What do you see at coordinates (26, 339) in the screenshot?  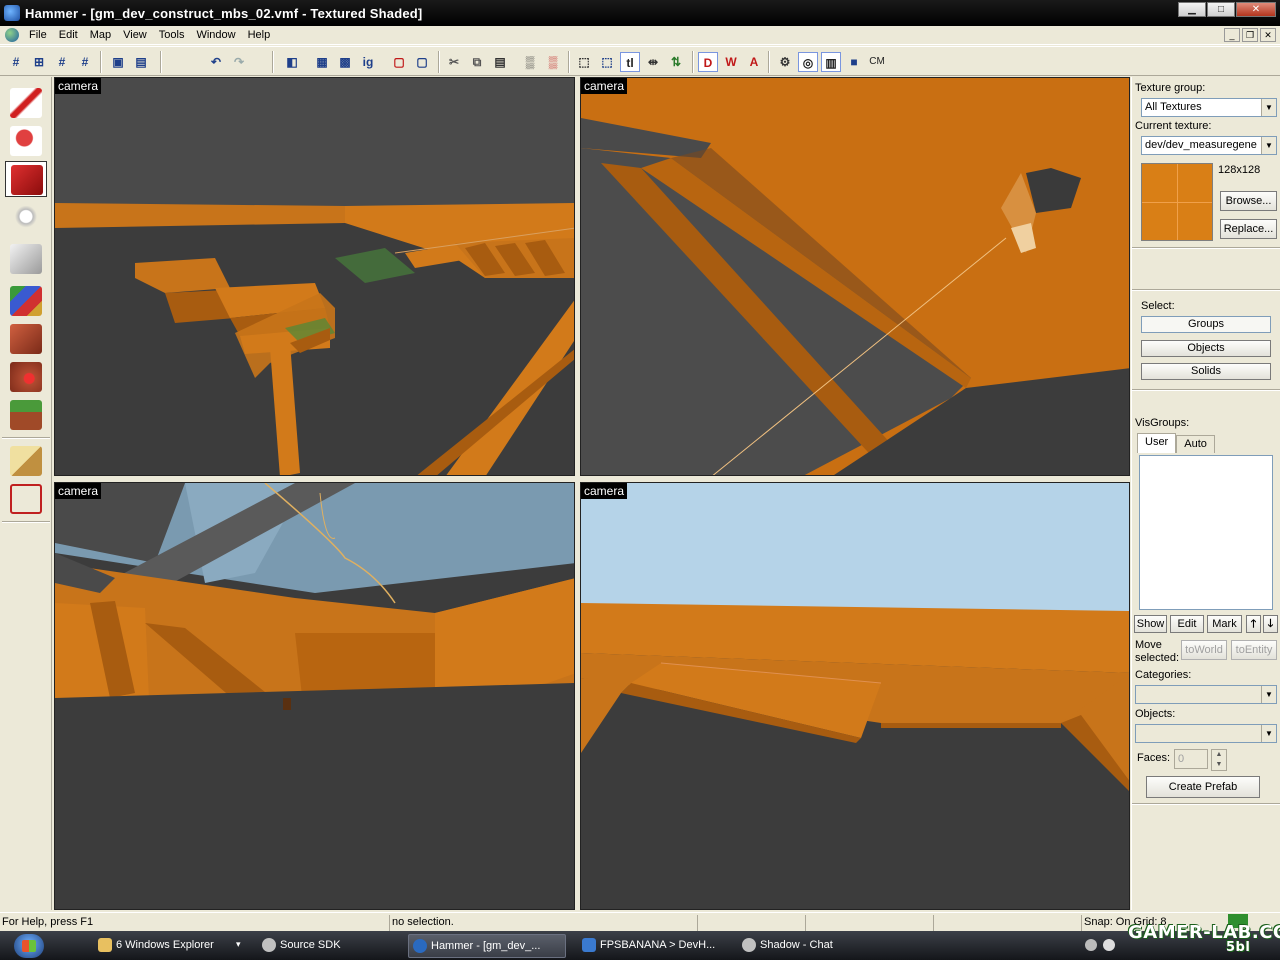 I see `apply-texture-tool-button` at bounding box center [26, 339].